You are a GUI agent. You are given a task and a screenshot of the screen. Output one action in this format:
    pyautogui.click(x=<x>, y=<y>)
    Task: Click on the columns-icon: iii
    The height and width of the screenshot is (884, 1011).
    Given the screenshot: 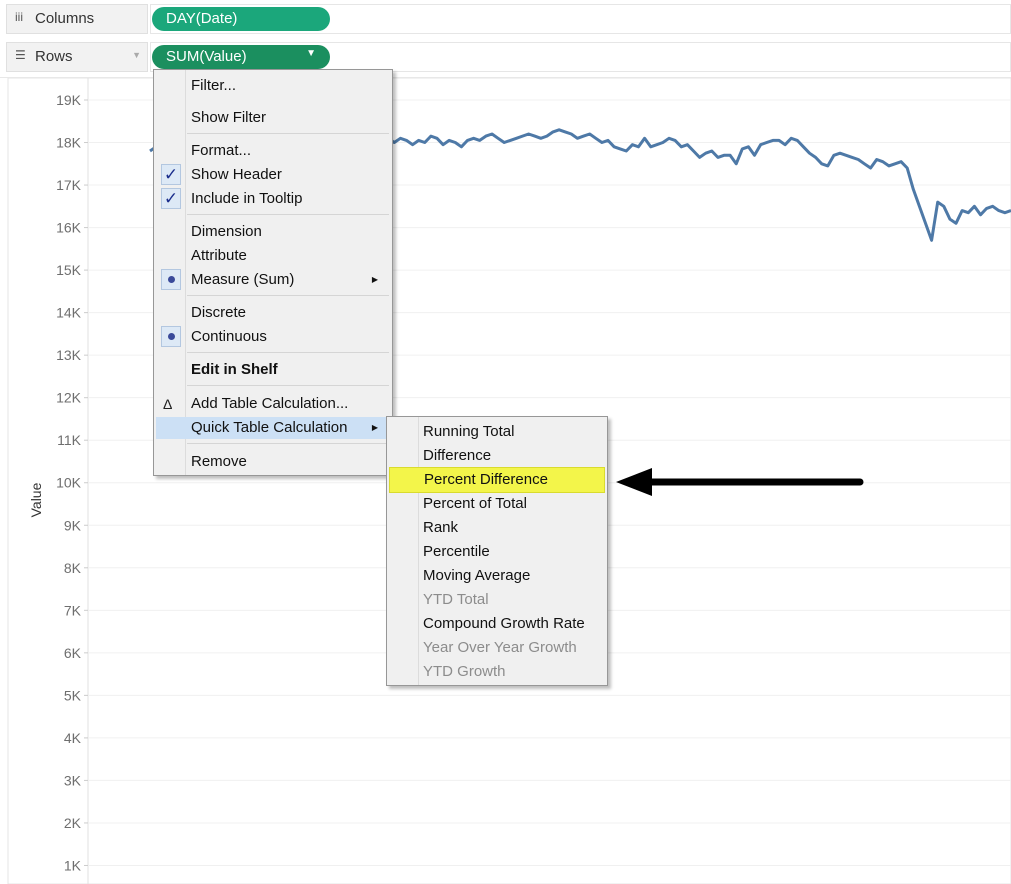 What is the action you would take?
    pyautogui.click(x=19, y=17)
    